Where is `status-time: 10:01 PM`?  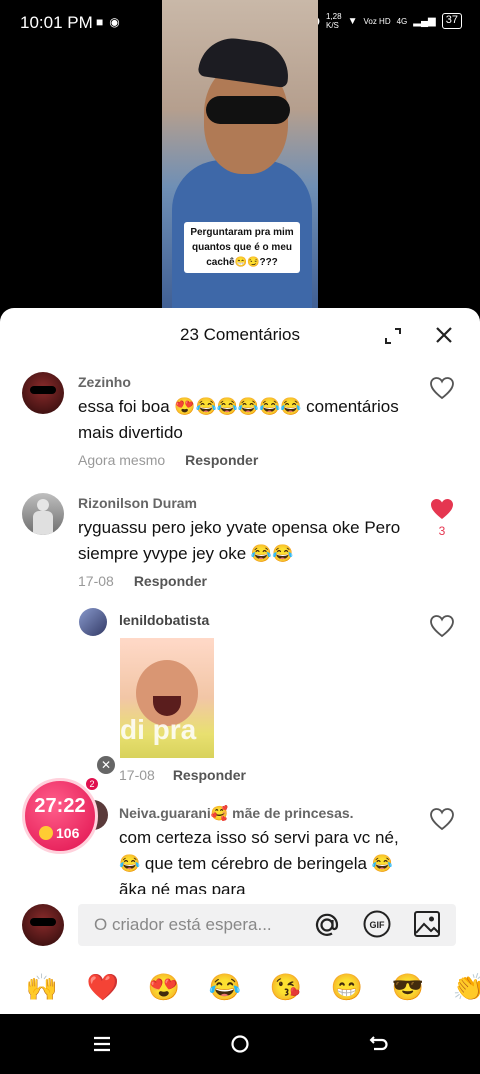
status-time: 10:01 PM is located at coordinates (56, 22).